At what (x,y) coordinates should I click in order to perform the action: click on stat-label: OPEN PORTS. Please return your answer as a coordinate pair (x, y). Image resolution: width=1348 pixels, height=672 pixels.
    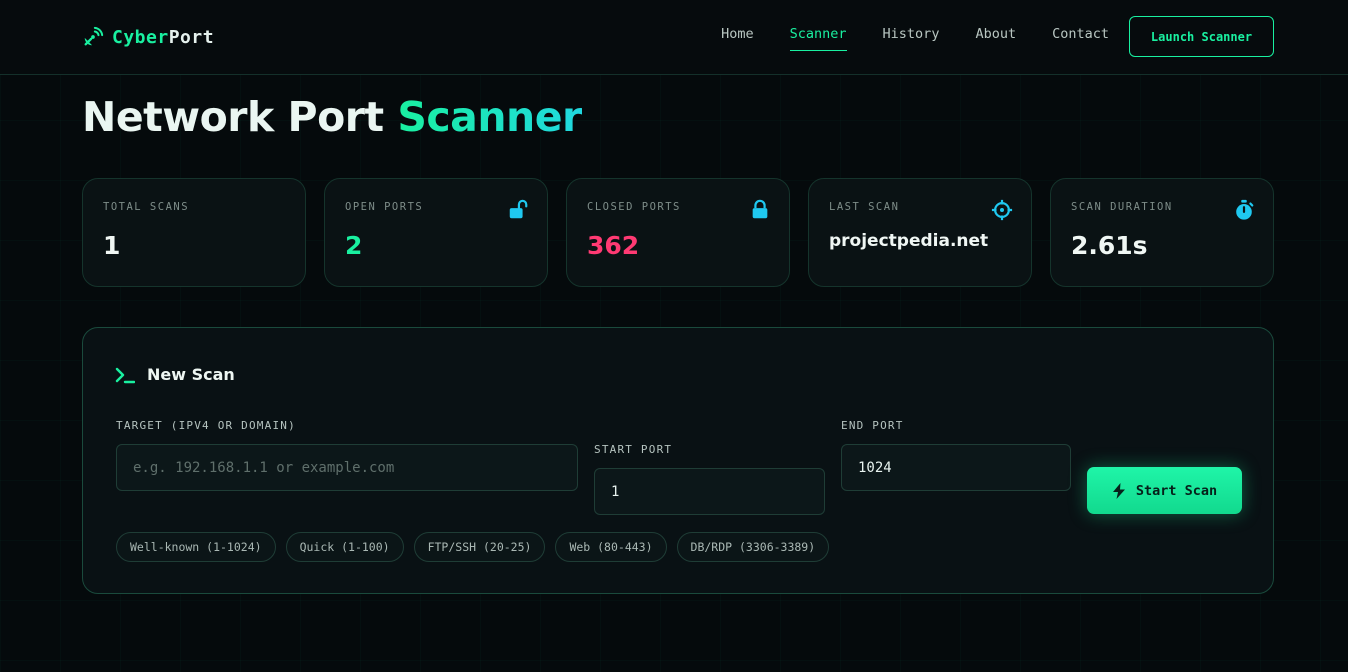
    Looking at the image, I should click on (384, 207).